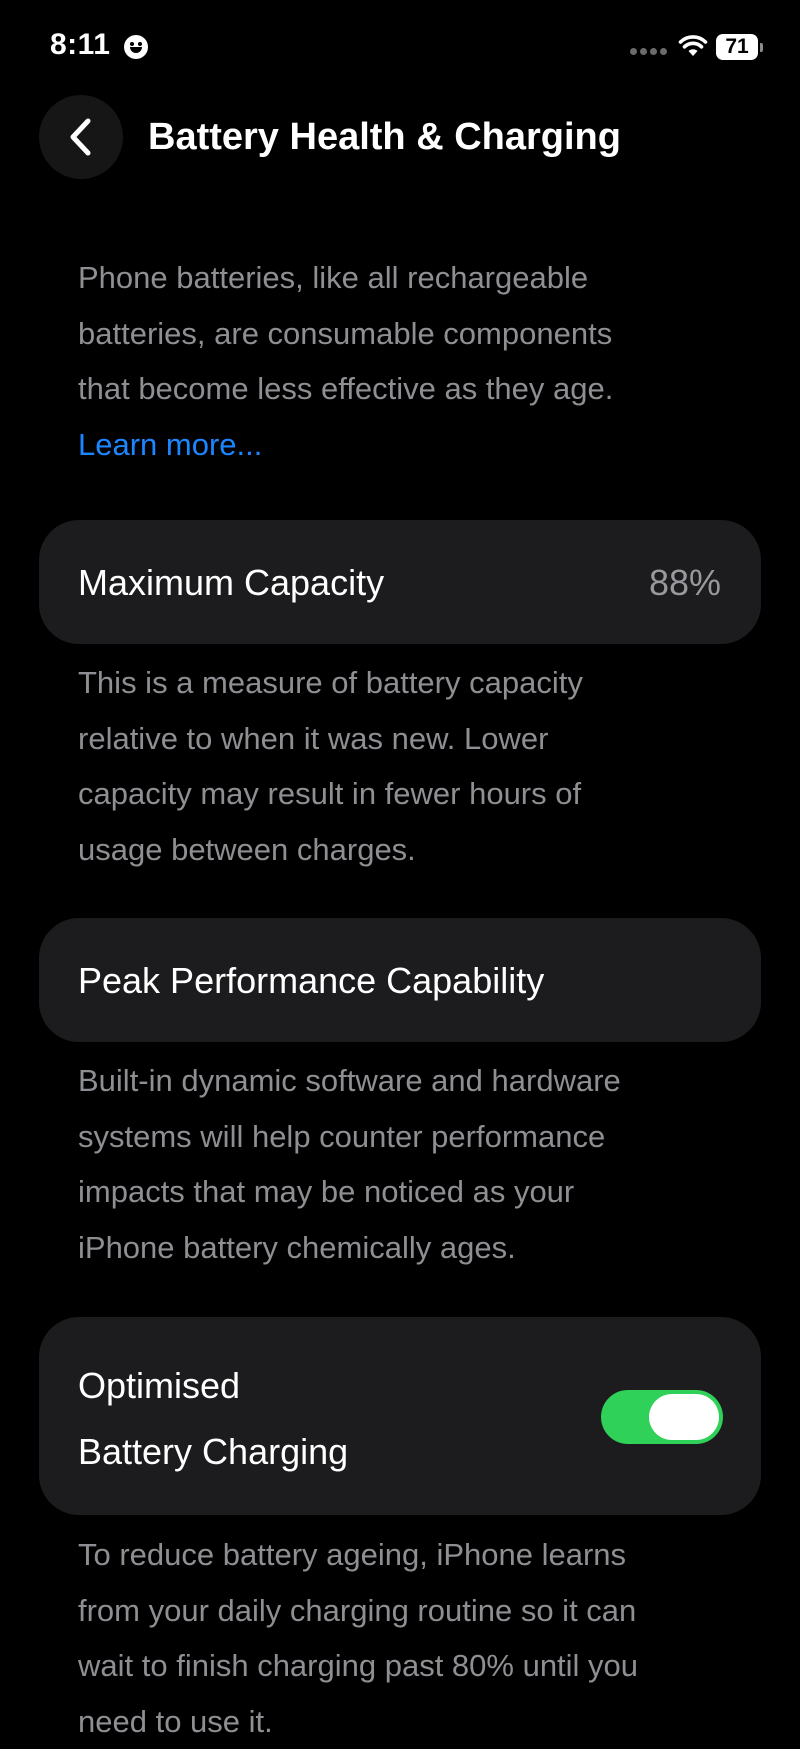  I want to click on intro-line: batteries, are consumable components, so click(403, 334).